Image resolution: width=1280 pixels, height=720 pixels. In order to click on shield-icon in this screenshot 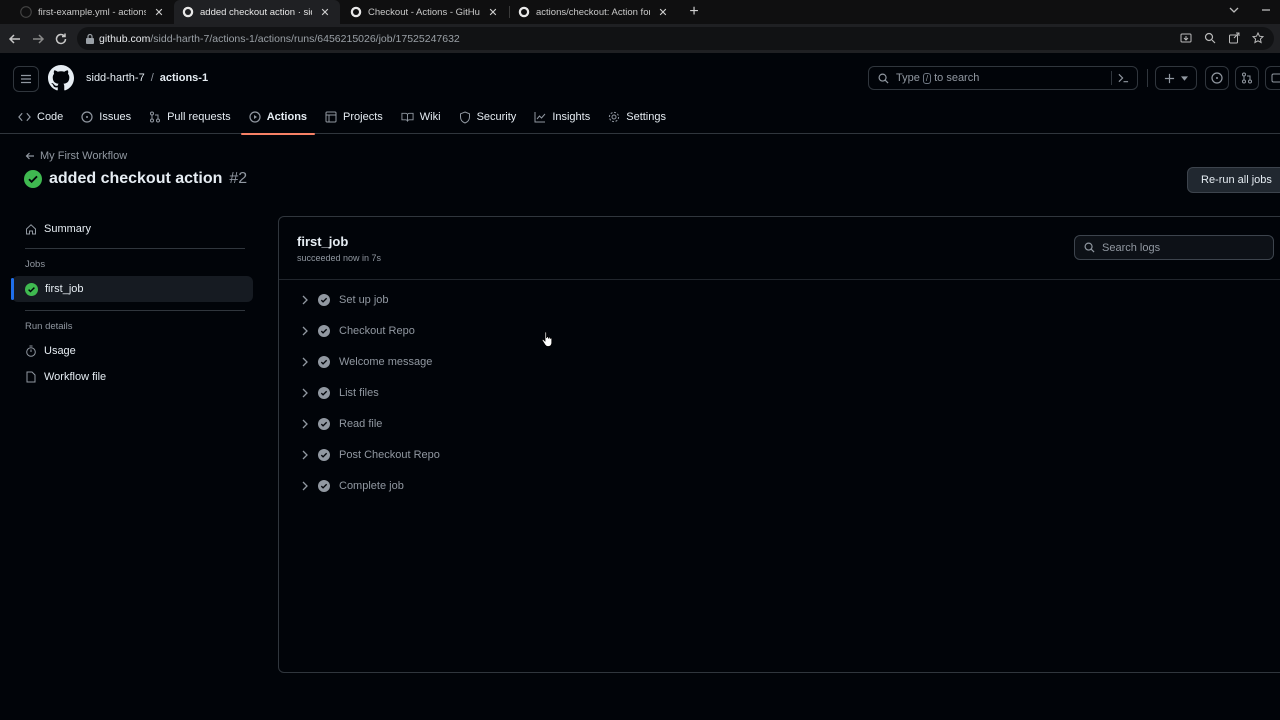, I will do `click(464, 117)`.